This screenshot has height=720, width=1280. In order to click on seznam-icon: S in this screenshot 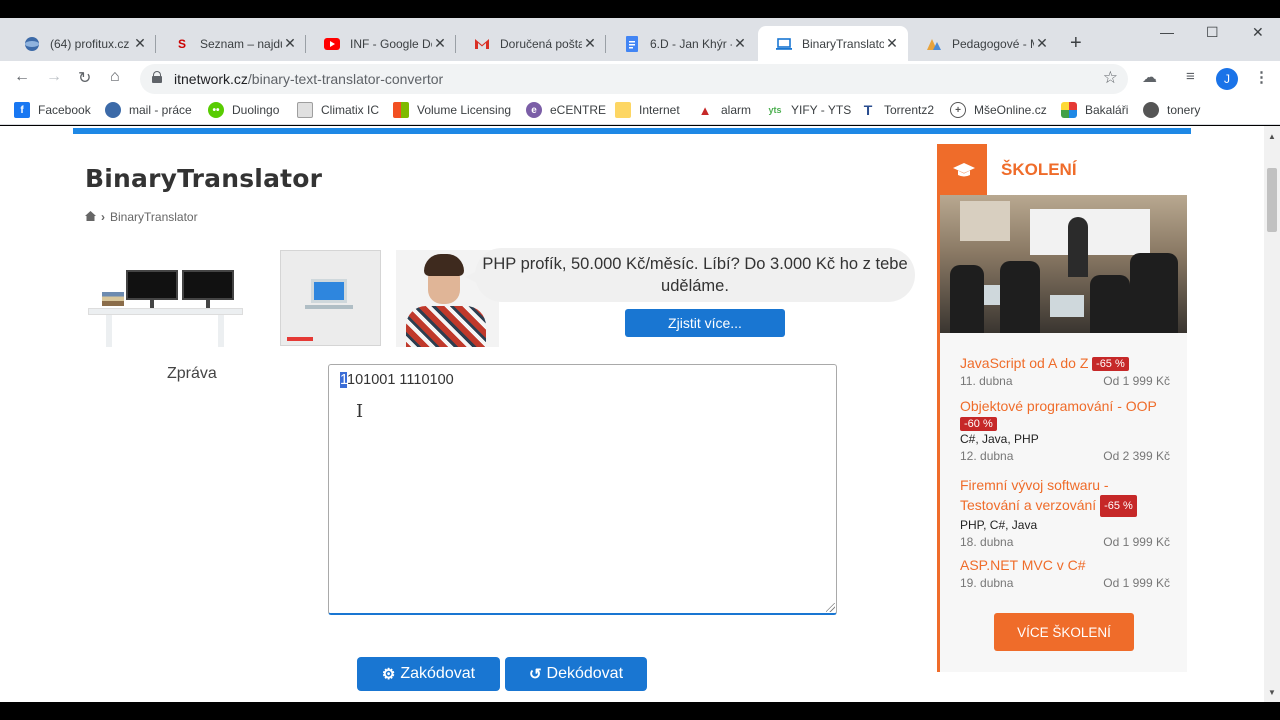, I will do `click(181, 43)`.